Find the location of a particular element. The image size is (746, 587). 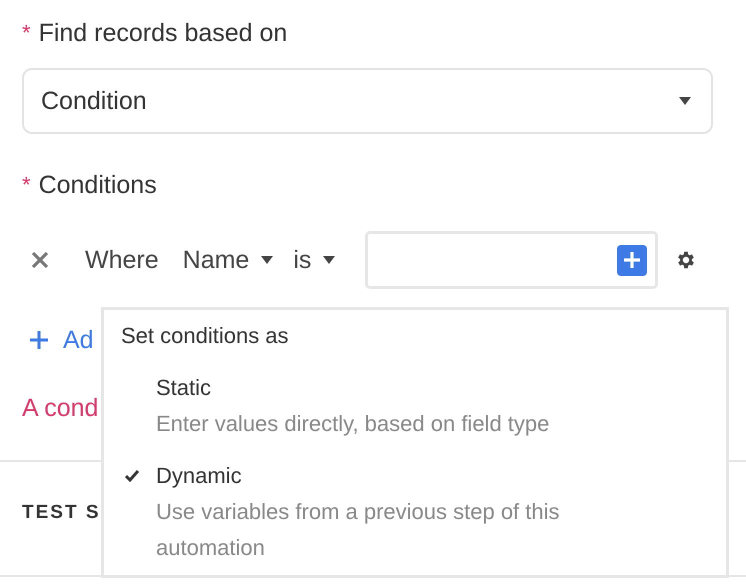

close-icon is located at coordinates (40, 260).